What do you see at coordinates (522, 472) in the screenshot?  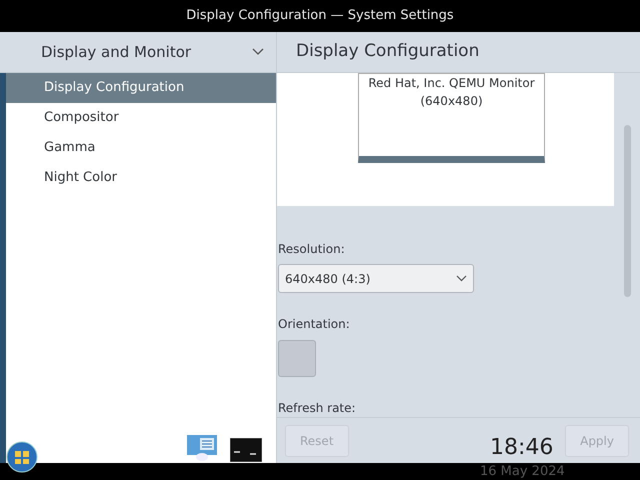 I see `clock-date: 16 May 2024` at bounding box center [522, 472].